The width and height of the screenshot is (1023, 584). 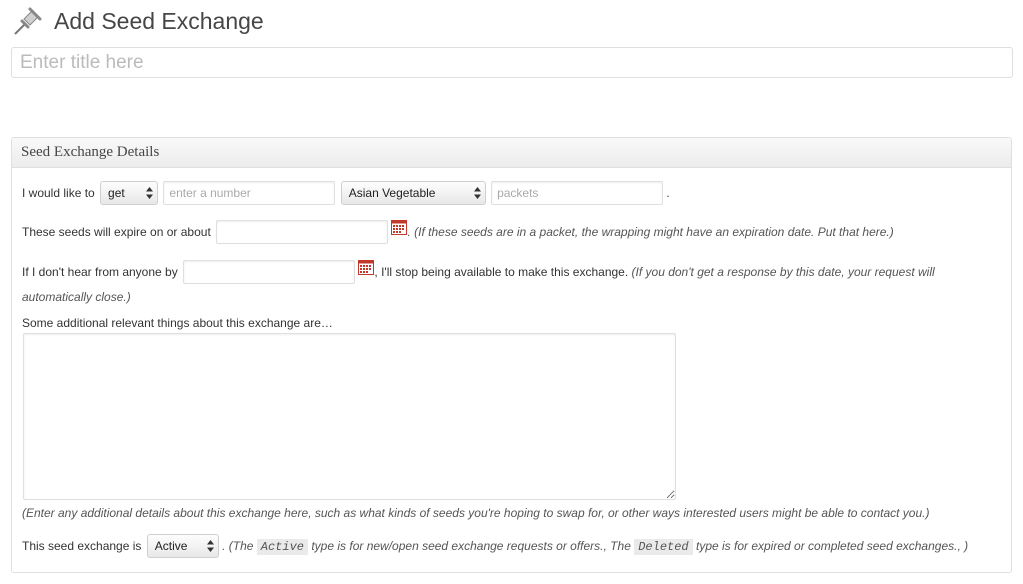 What do you see at coordinates (577, 193) in the screenshot?
I see `unit-input` at bounding box center [577, 193].